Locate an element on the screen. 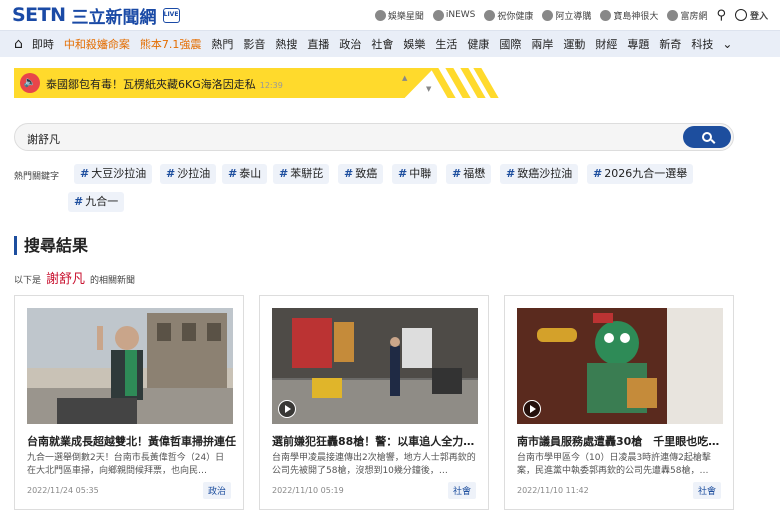  news-date: 2022/11/10 11:42 is located at coordinates (553, 490).